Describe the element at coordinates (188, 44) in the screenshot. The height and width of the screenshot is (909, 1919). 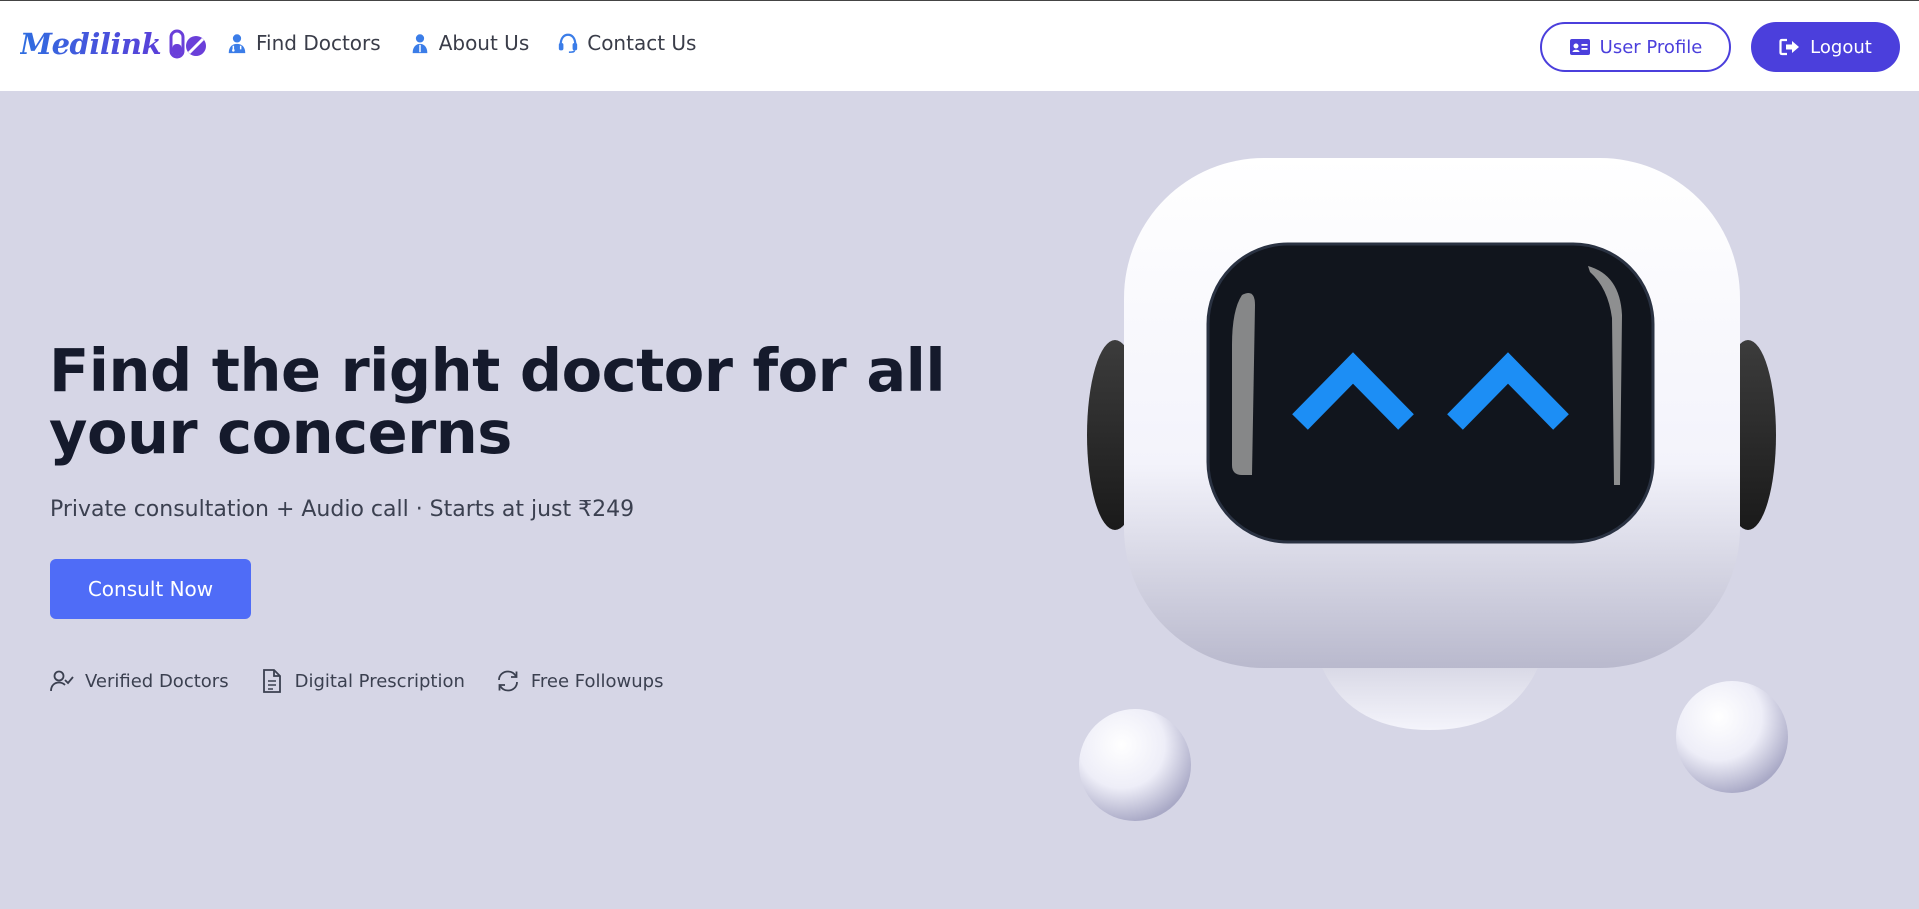
I see `pills-icon` at that location.